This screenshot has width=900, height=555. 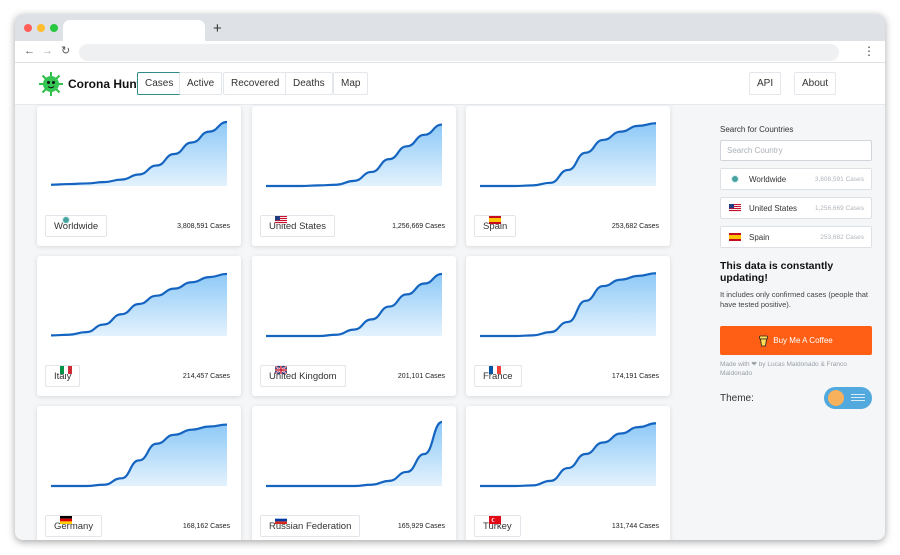 I want to click on case-count: 201,101 Cases, so click(x=421, y=376).